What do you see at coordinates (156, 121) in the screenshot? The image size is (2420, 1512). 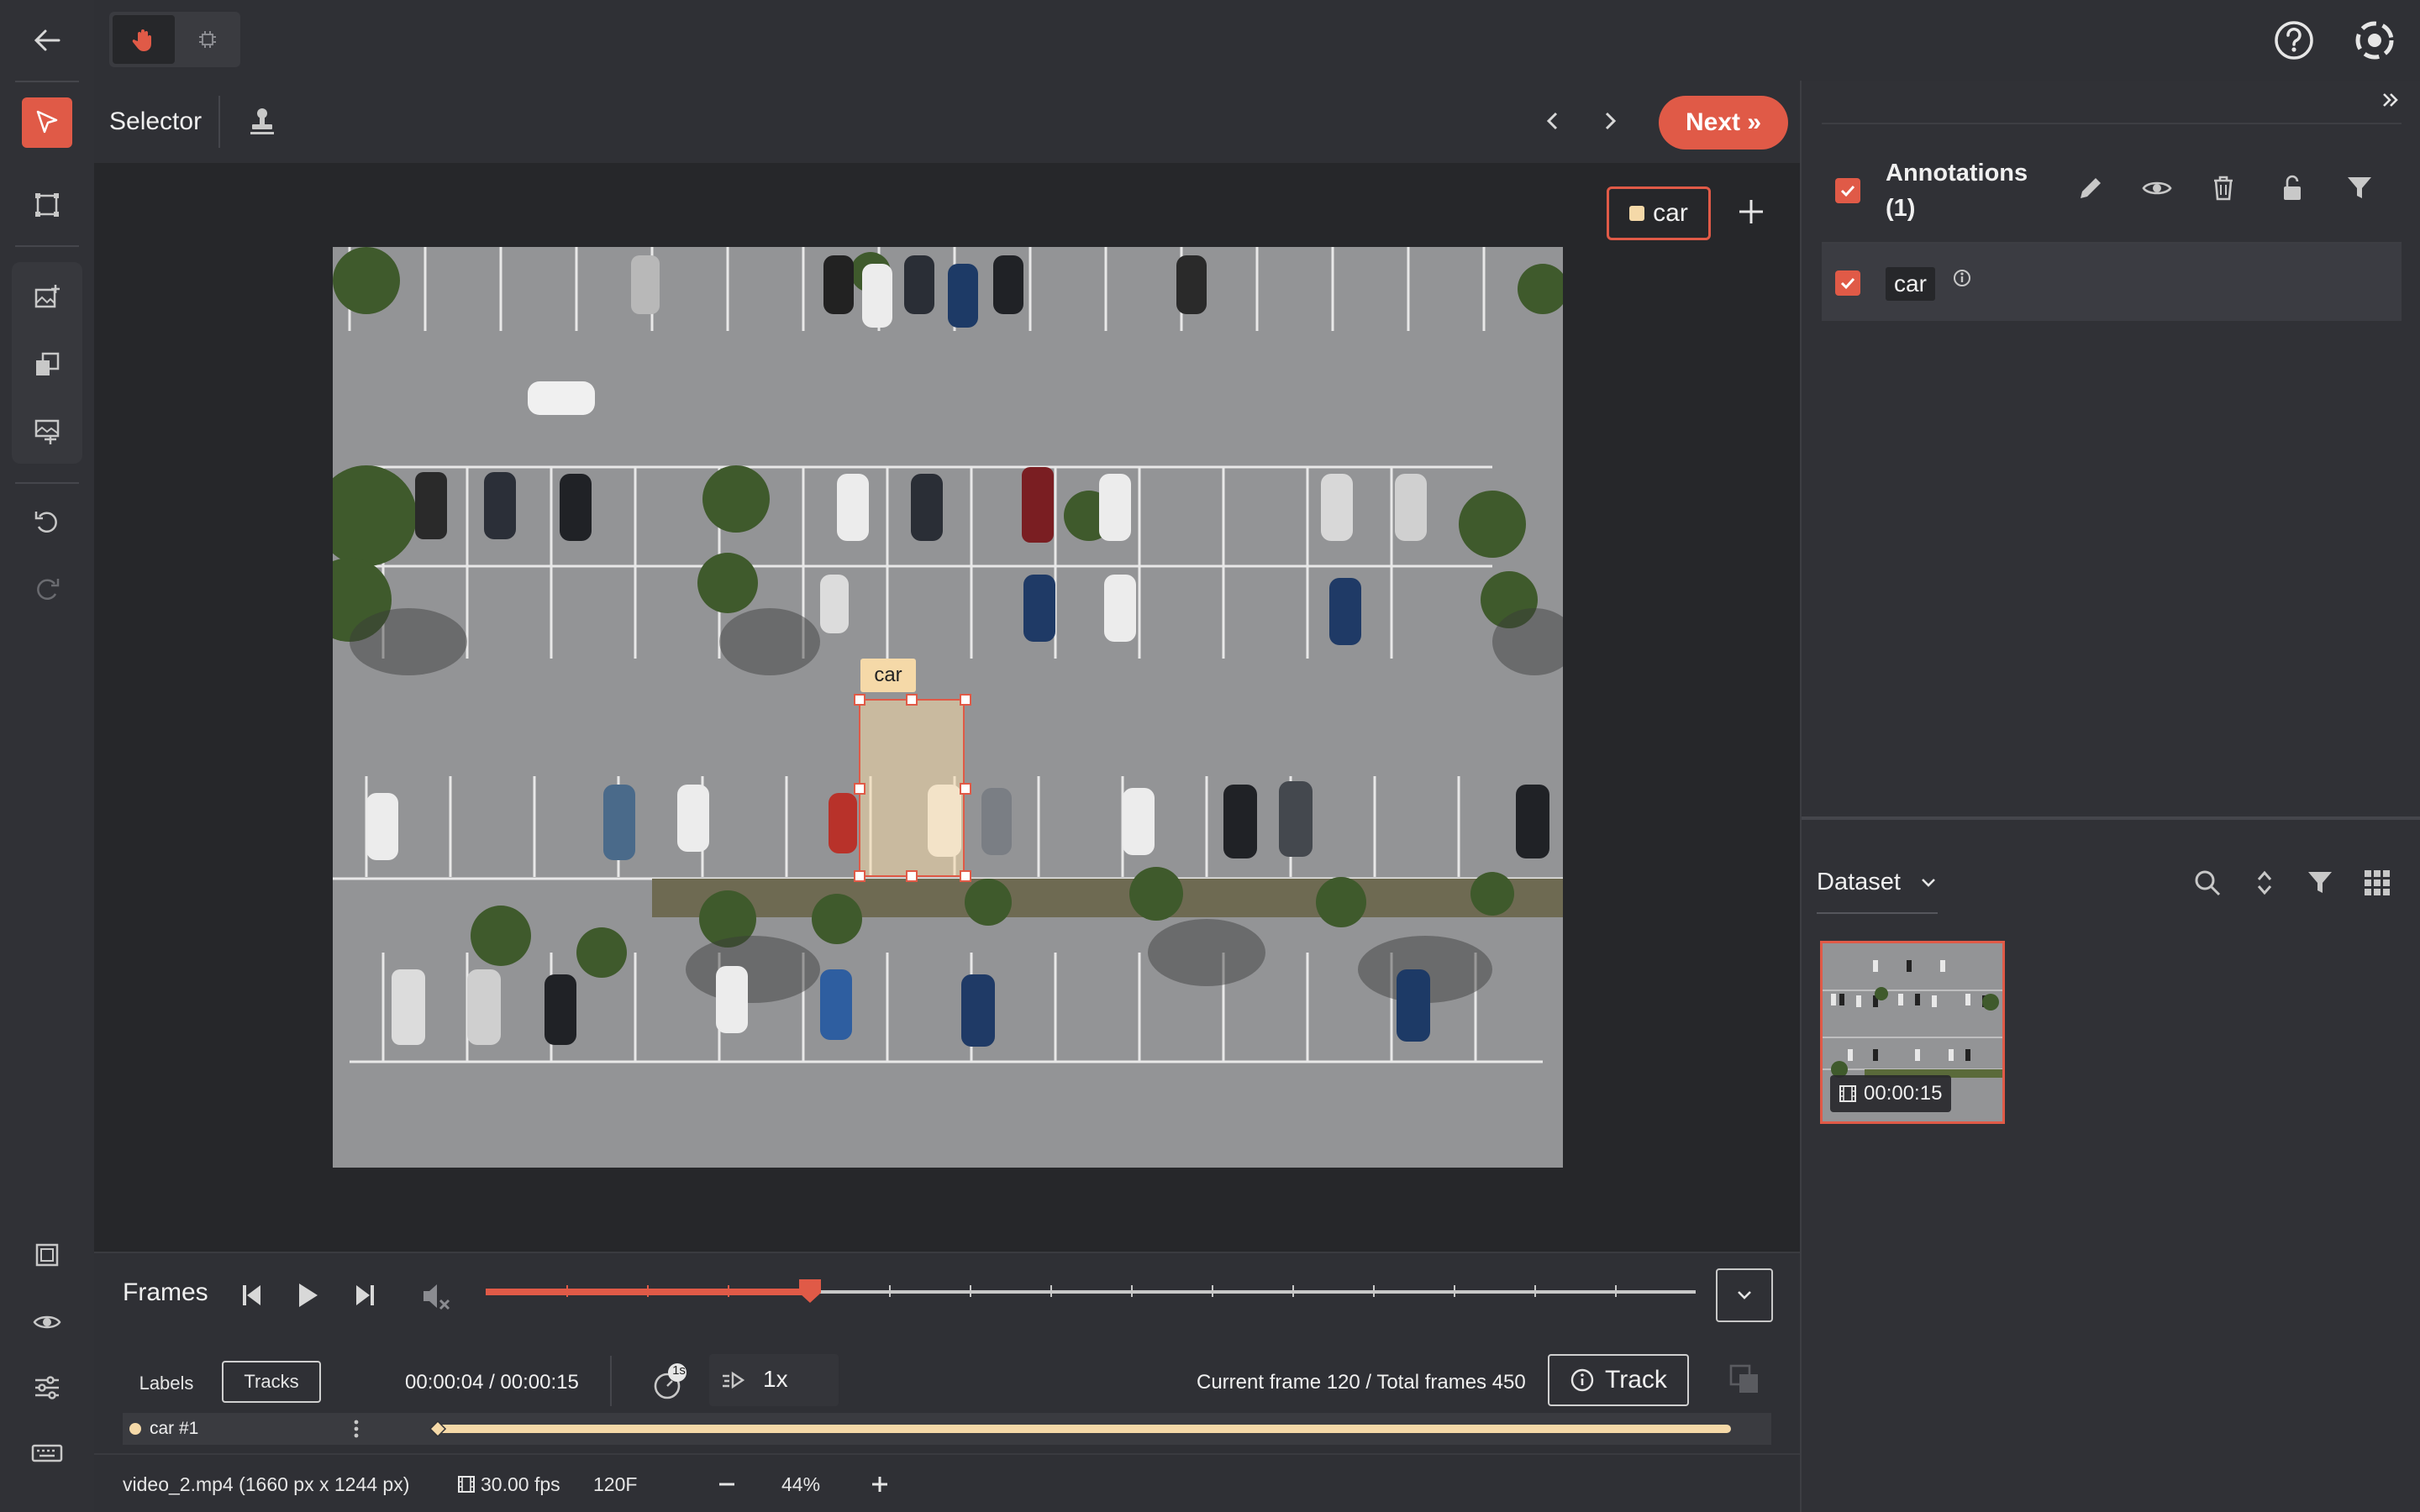 I see `tool-name: Selector` at bounding box center [156, 121].